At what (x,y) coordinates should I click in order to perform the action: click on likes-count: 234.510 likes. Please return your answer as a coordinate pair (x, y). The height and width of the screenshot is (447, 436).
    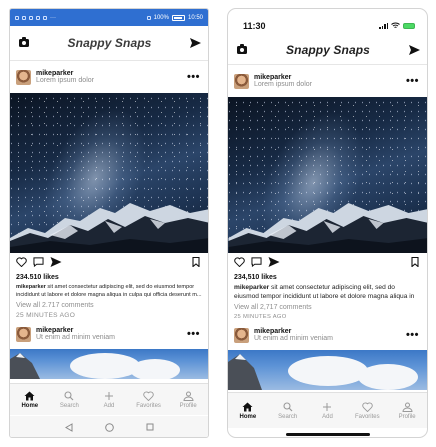
    Looking at the image, I should click on (109, 277).